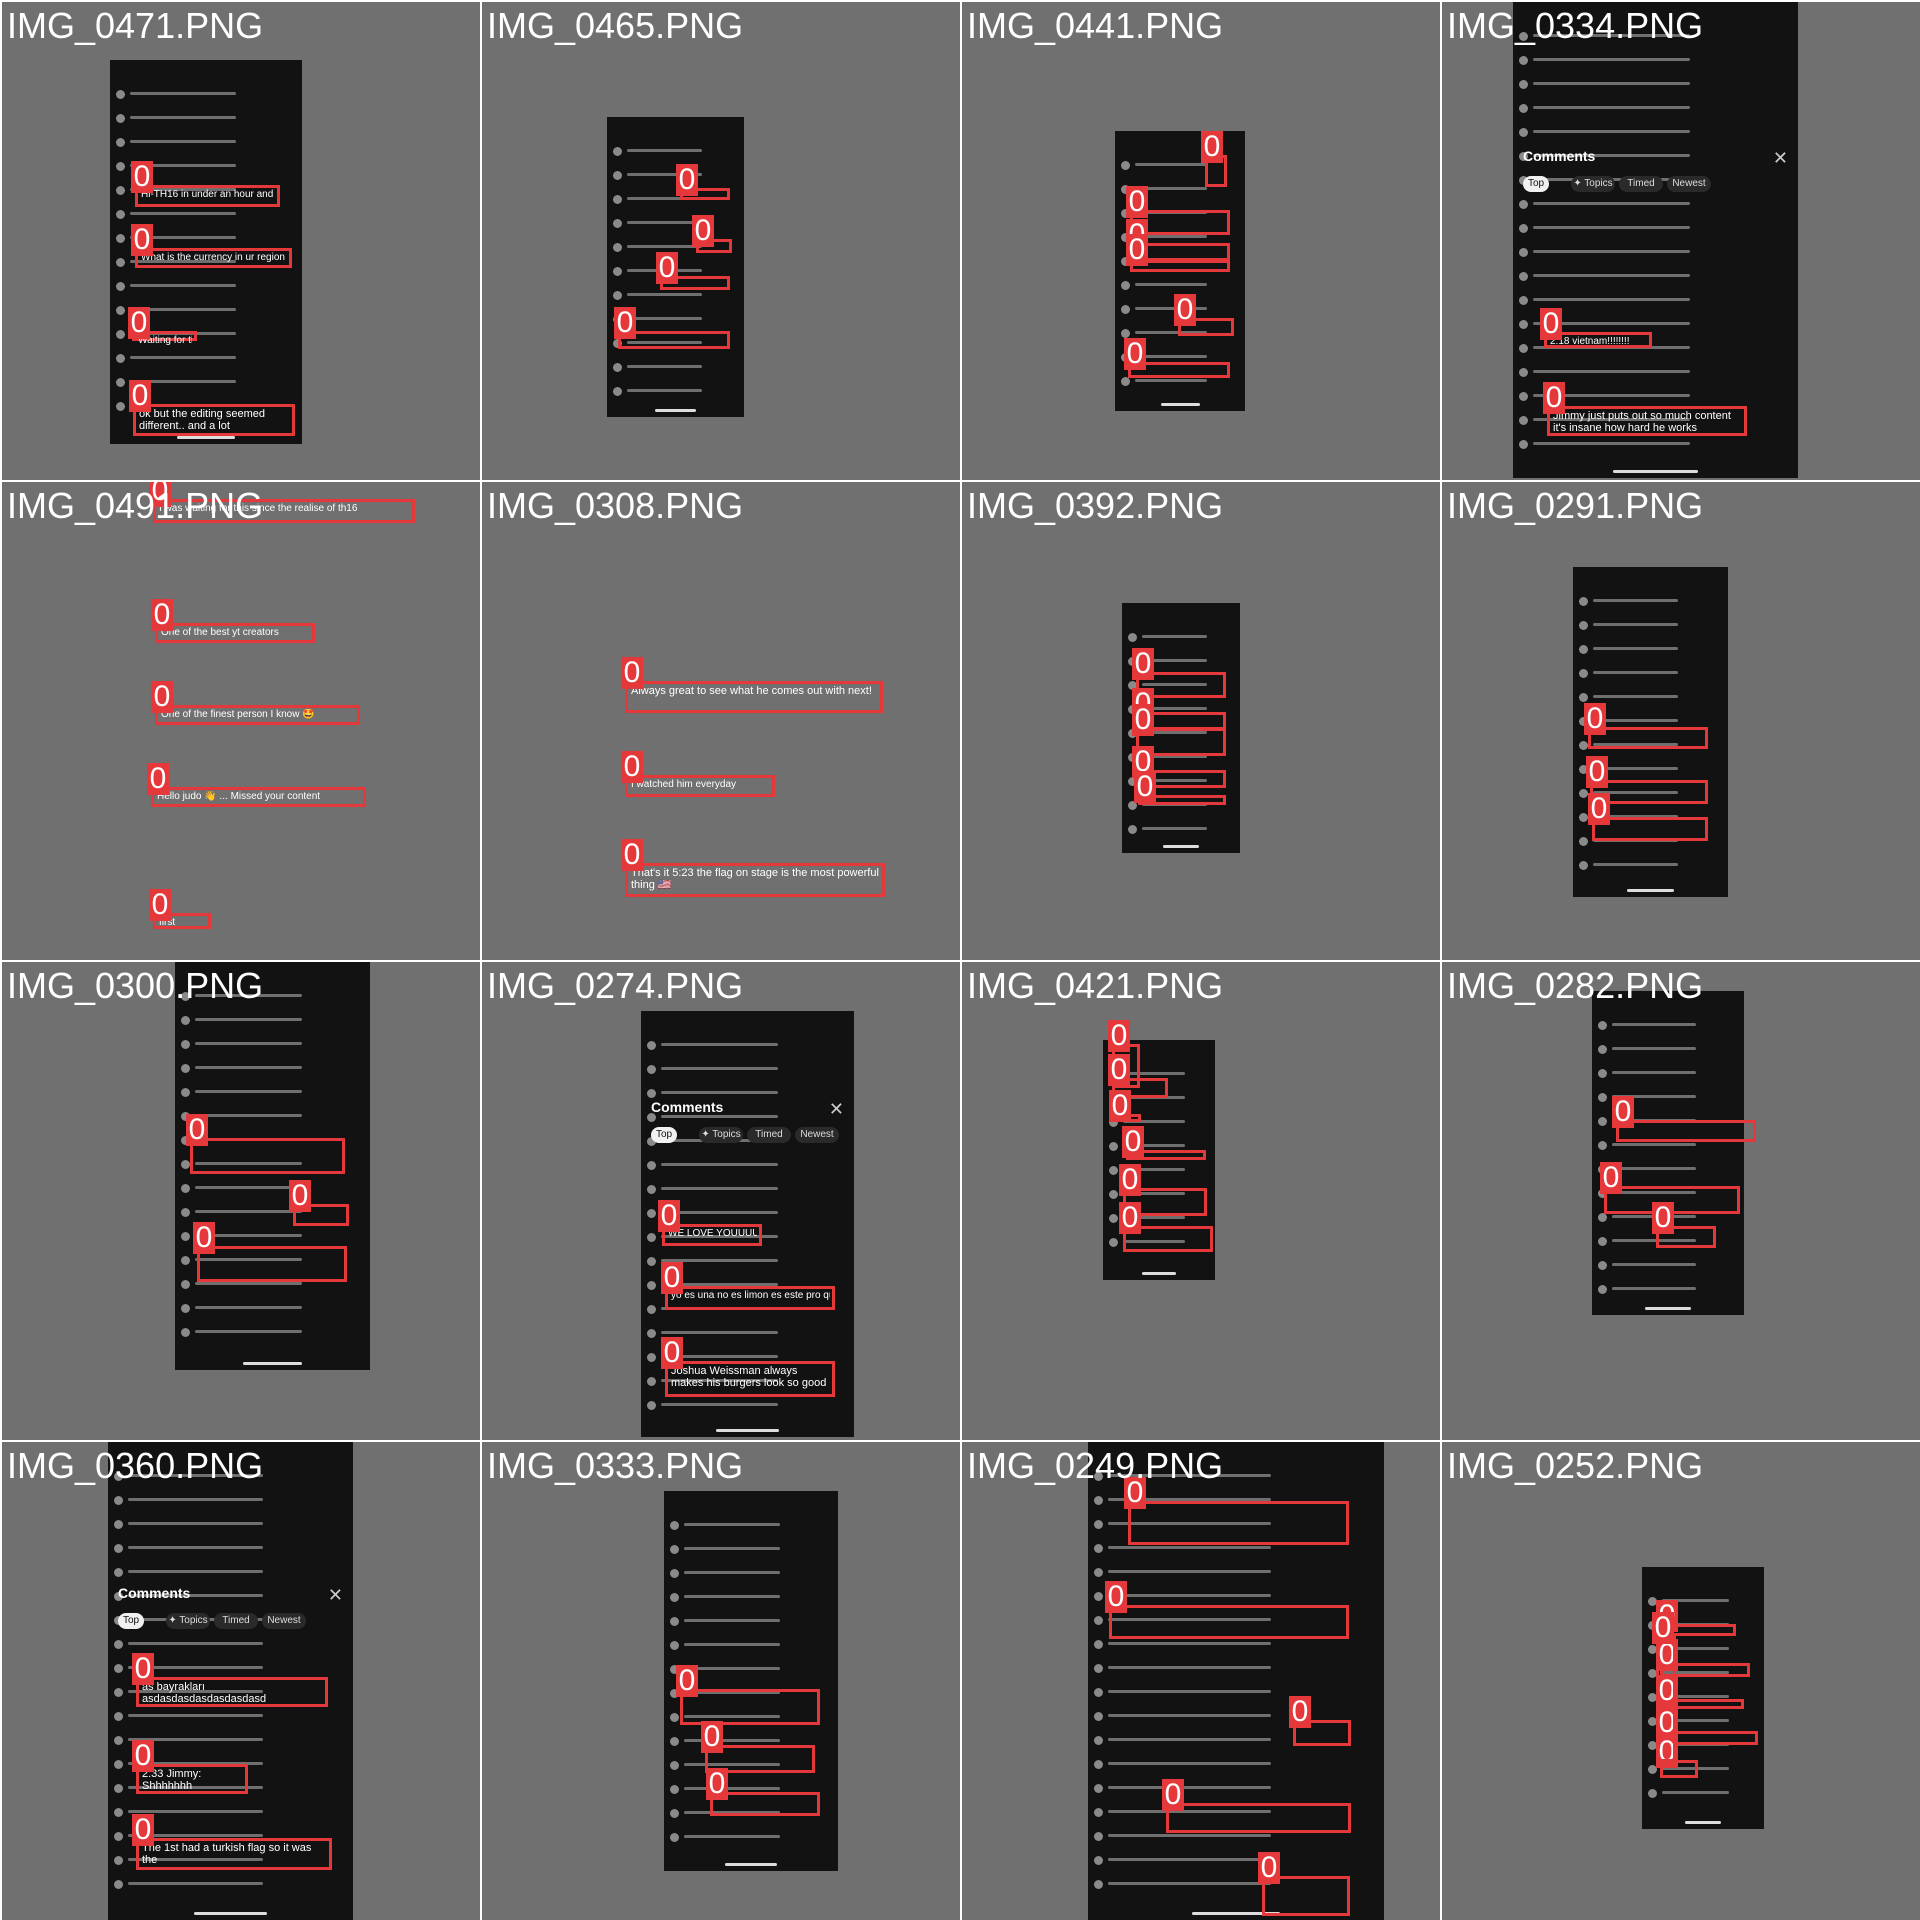  What do you see at coordinates (135, 1465) in the screenshot?
I see `tile-filename: IMG_0360.PNG` at bounding box center [135, 1465].